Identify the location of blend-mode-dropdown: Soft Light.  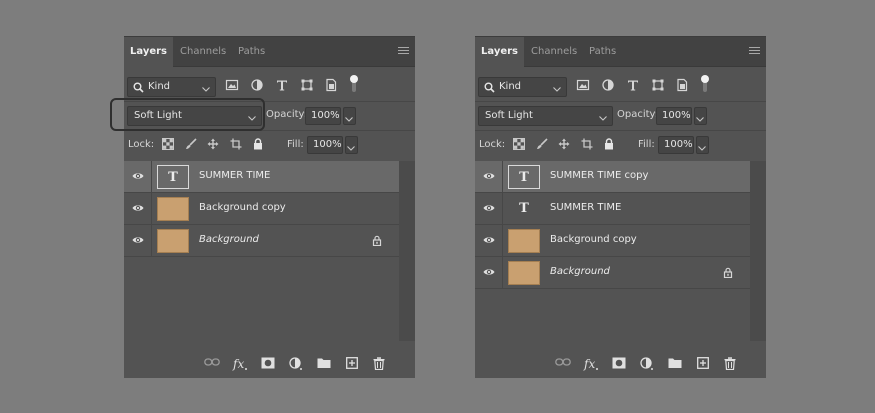
(545, 116).